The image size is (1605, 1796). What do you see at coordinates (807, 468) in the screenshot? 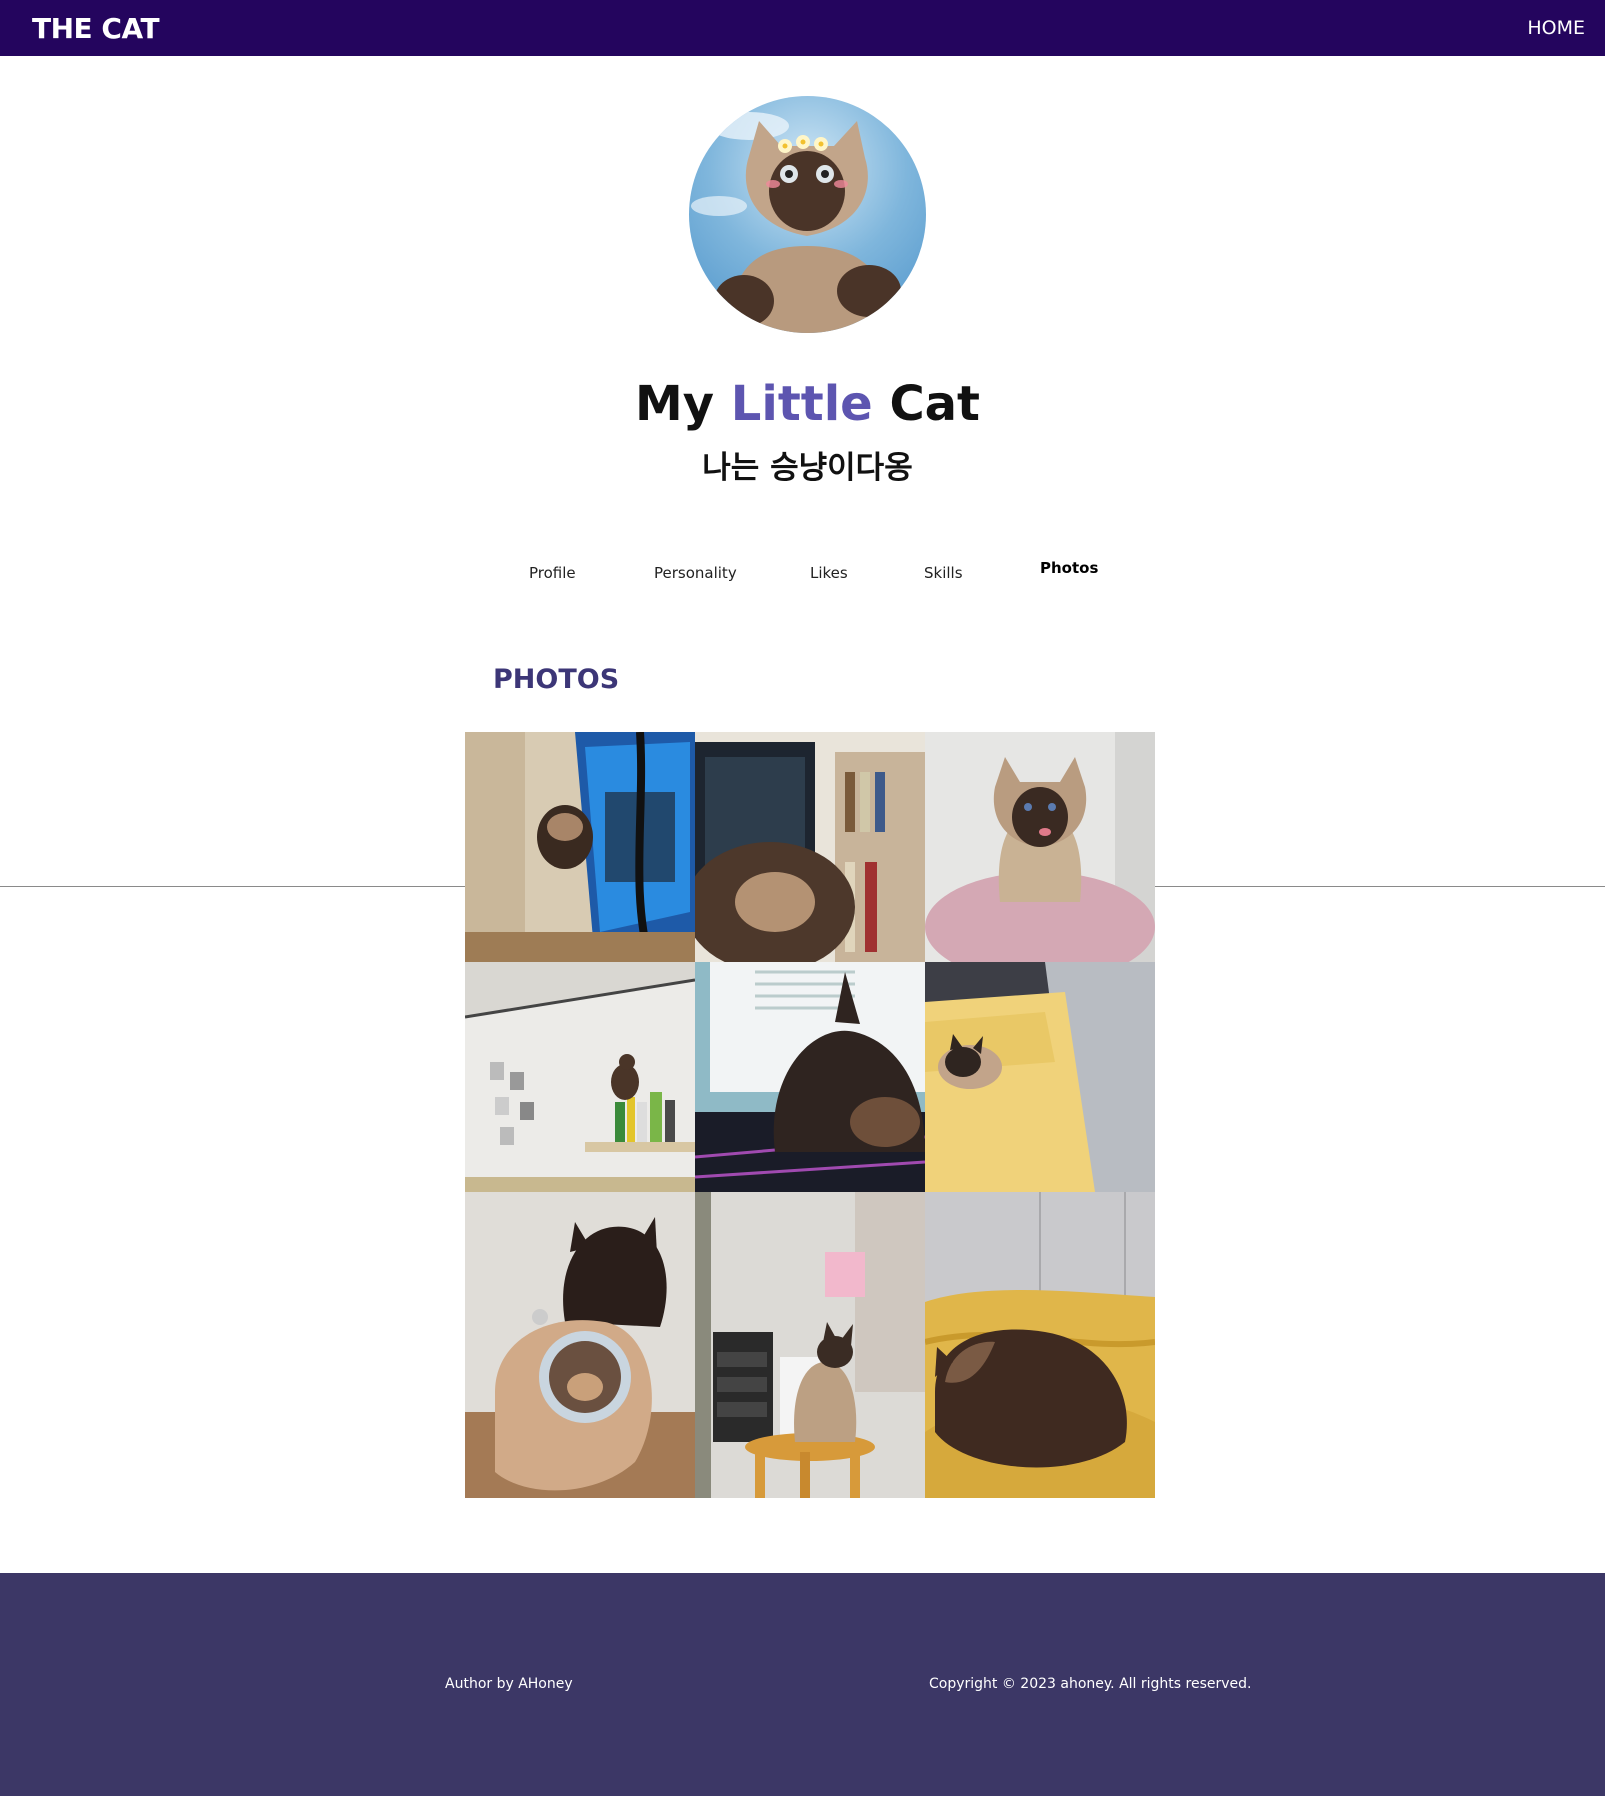
I see `page-subtitle: 나는 승냥이다옹` at bounding box center [807, 468].